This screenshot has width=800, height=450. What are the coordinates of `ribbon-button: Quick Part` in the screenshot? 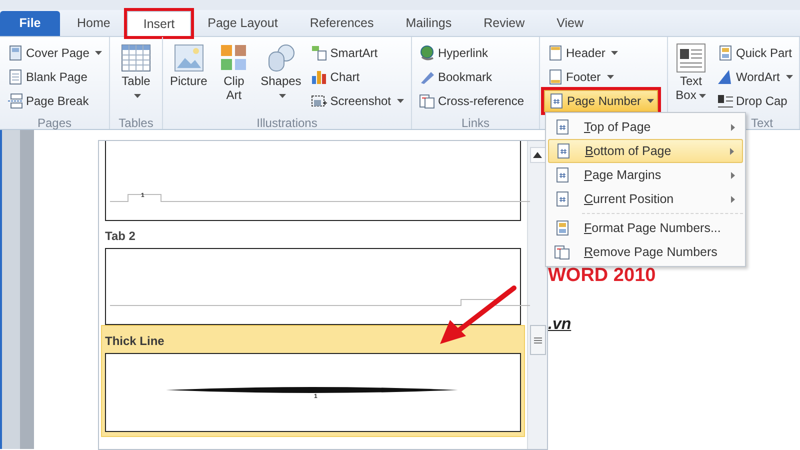 It's located at (755, 53).